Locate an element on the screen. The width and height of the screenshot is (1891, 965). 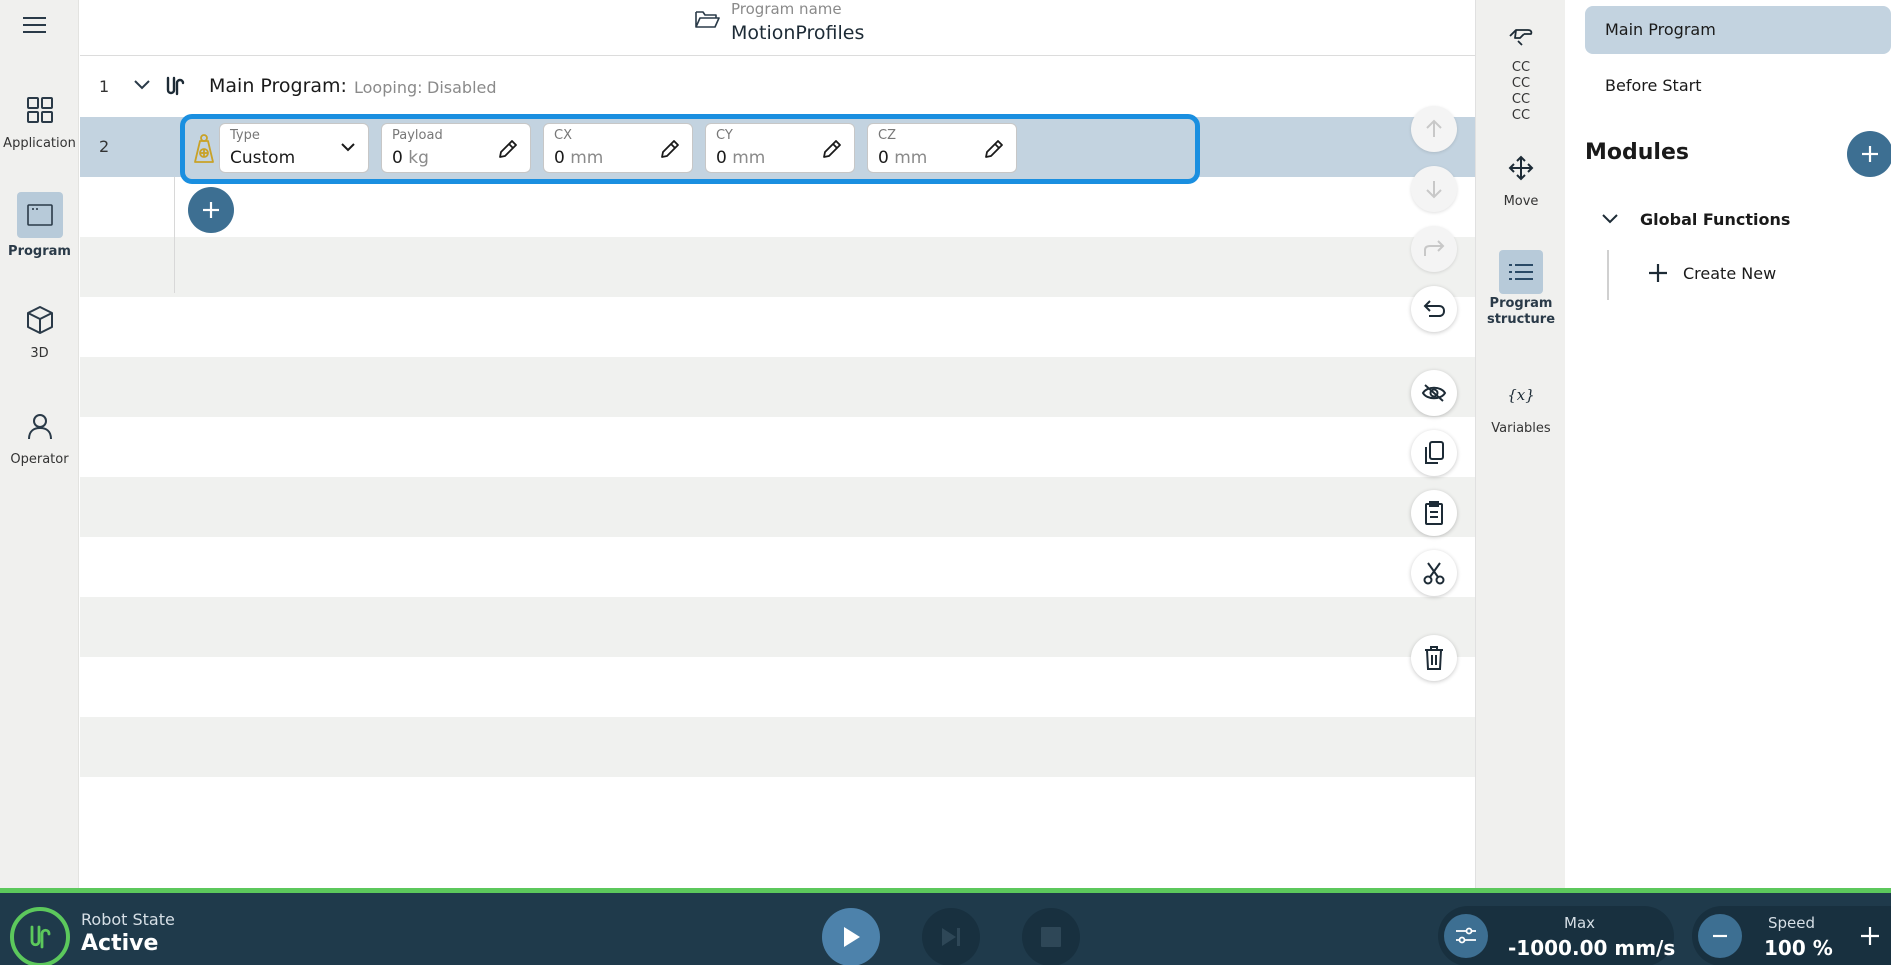
main-program-title: Main Program: is located at coordinates (278, 86).